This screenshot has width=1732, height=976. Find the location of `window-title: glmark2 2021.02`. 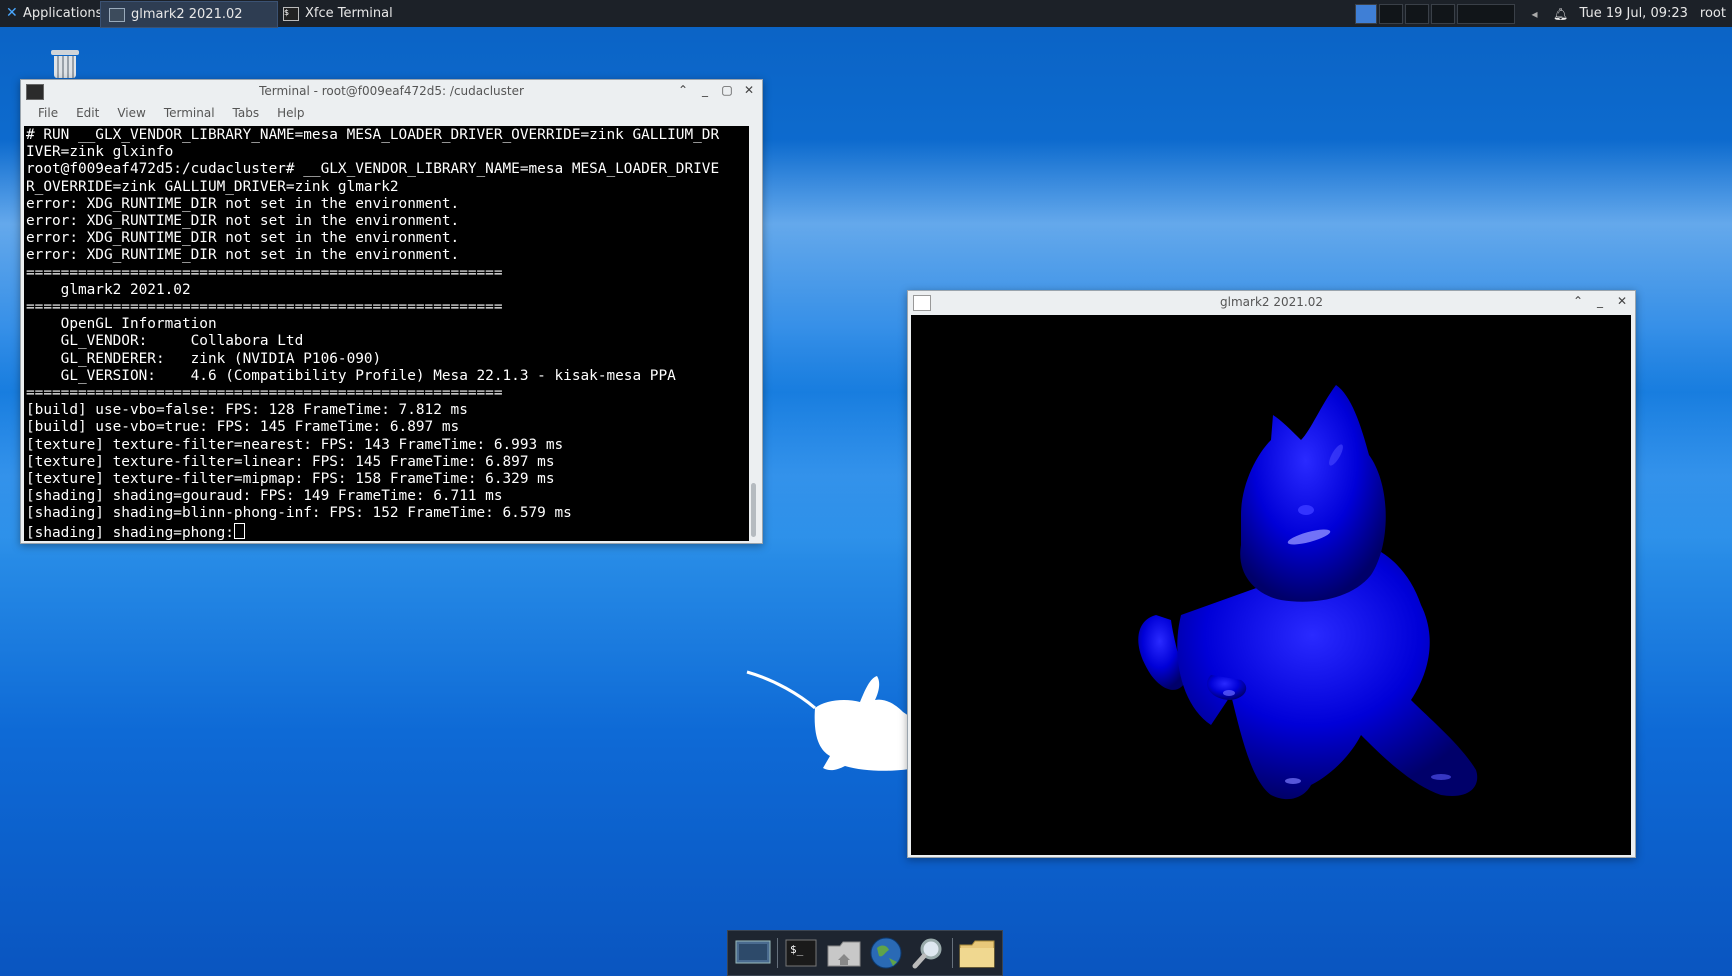

window-title: glmark2 2021.02 is located at coordinates (1271, 302).